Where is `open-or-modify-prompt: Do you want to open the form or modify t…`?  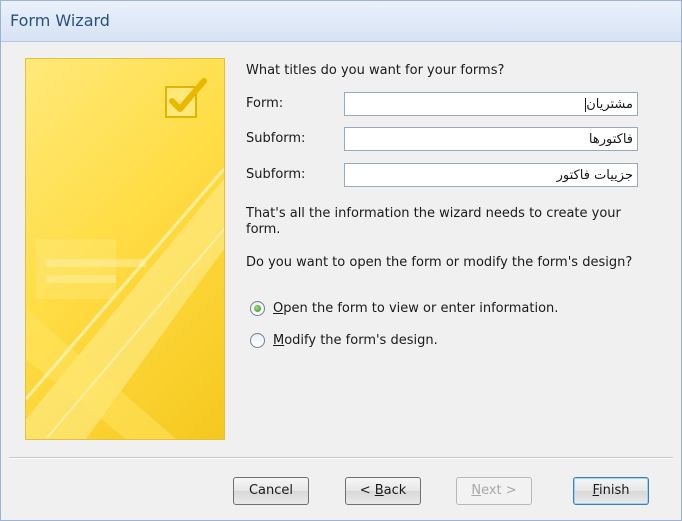
open-or-modify-prompt: Do you want to open the form or modify t… is located at coordinates (439, 262).